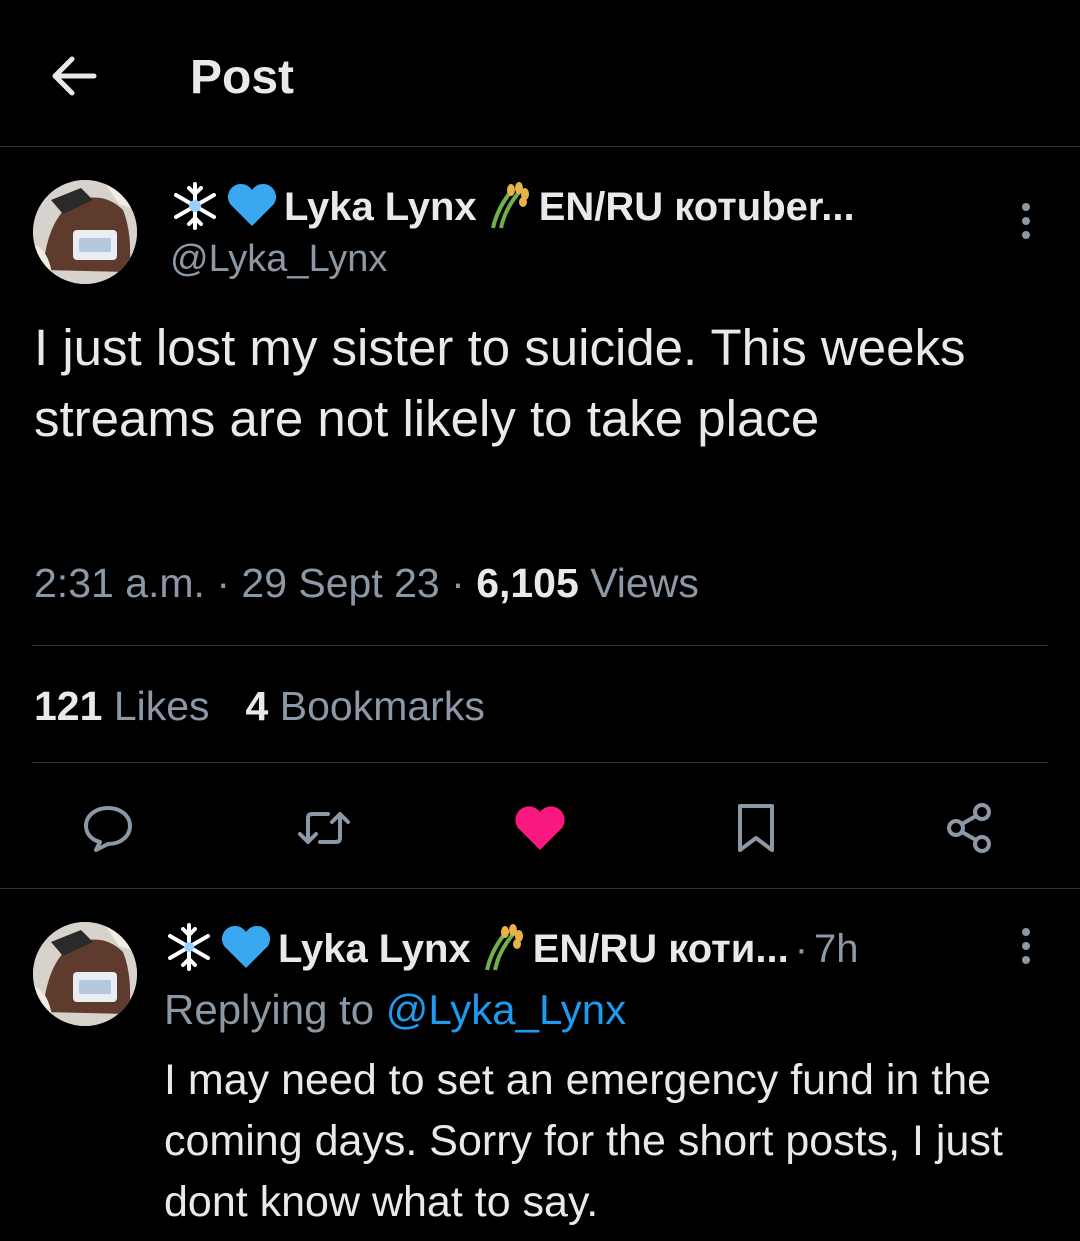  I want to click on reply-display-name: Lyka Lynx, so click(374, 949).